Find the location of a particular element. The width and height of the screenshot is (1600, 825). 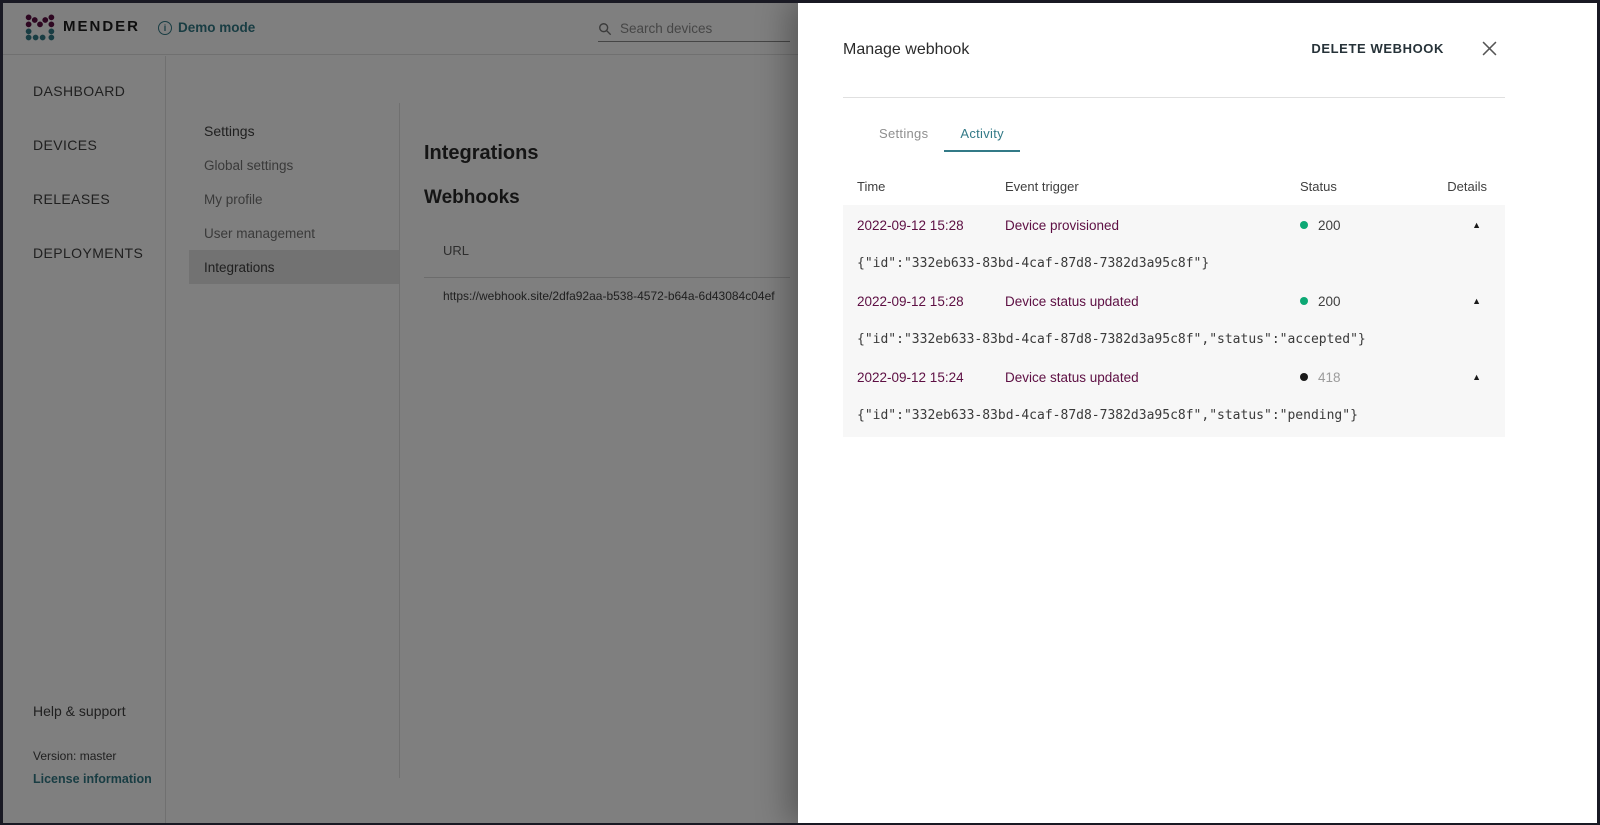

column-status: Status is located at coordinates (1318, 186).